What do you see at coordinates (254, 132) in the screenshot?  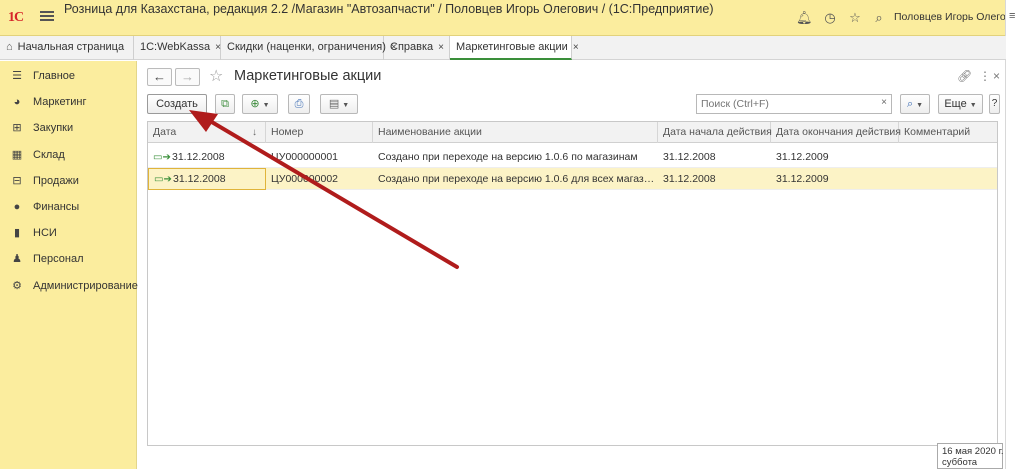 I see `sort-down-icon: ↓` at bounding box center [254, 132].